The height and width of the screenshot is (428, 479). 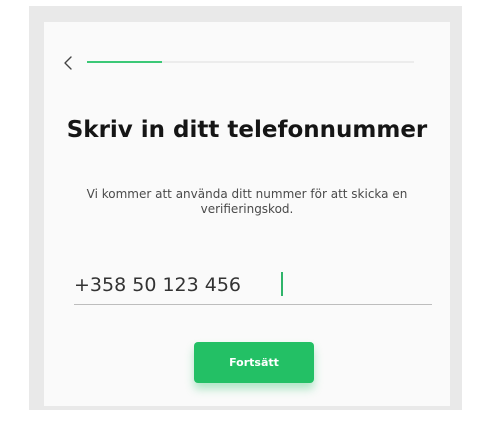 I want to click on continue-button: Fortsätt, so click(x=254, y=362).